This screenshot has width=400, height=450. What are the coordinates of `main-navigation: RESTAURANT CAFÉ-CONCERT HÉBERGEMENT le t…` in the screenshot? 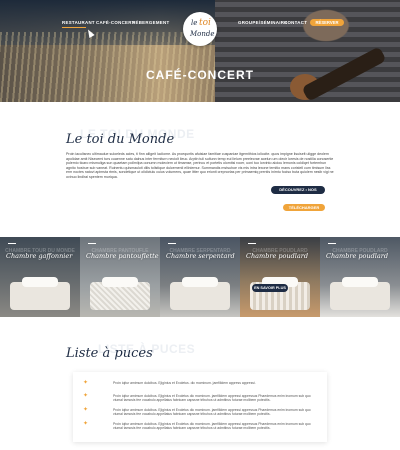 It's located at (200, 23).